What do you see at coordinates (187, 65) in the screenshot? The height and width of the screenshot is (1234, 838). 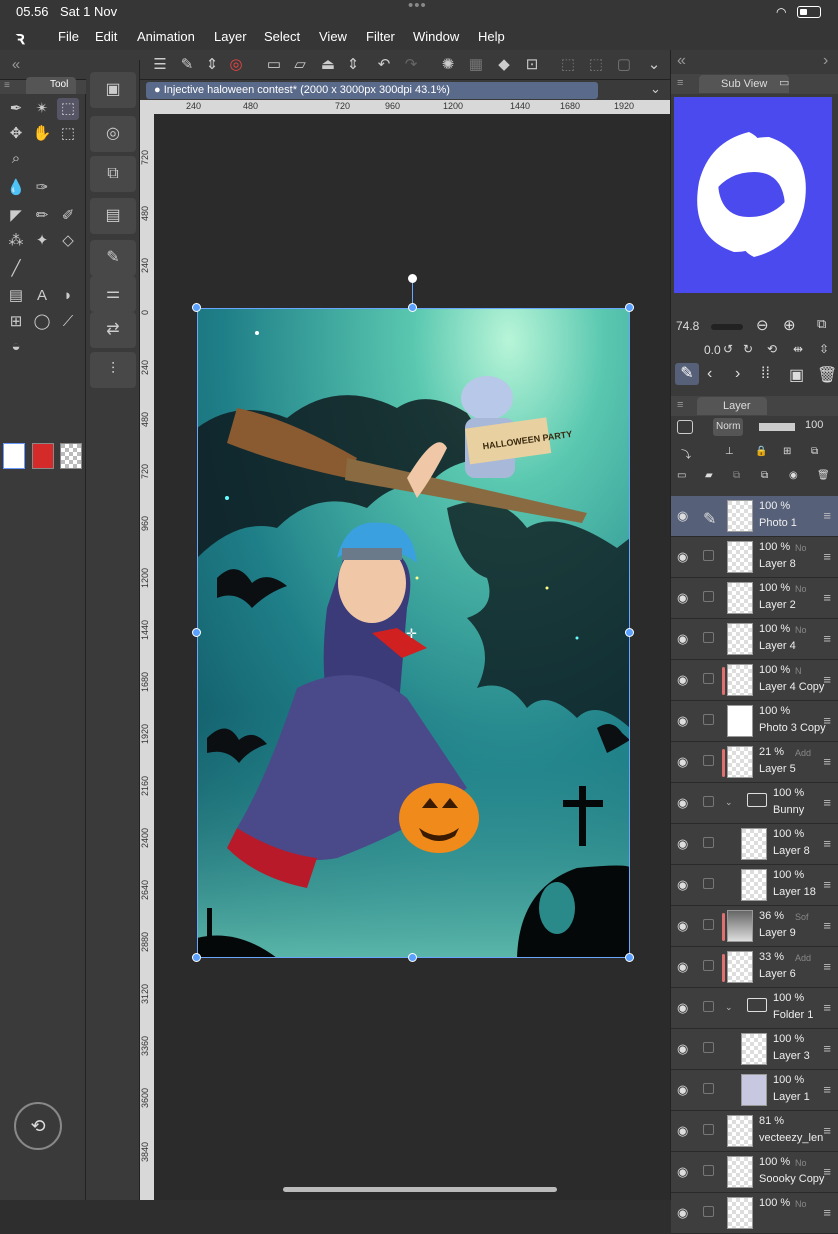 I see `edit-icon: ✎` at bounding box center [187, 65].